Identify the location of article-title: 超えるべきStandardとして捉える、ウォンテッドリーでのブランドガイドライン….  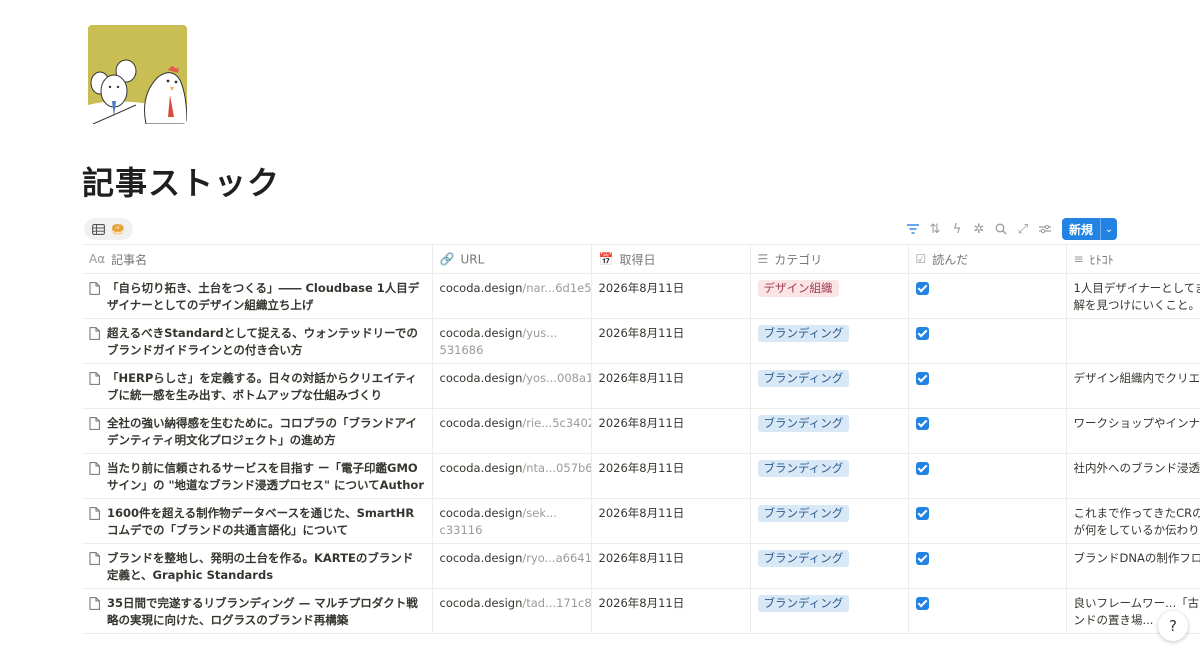
(266, 342).